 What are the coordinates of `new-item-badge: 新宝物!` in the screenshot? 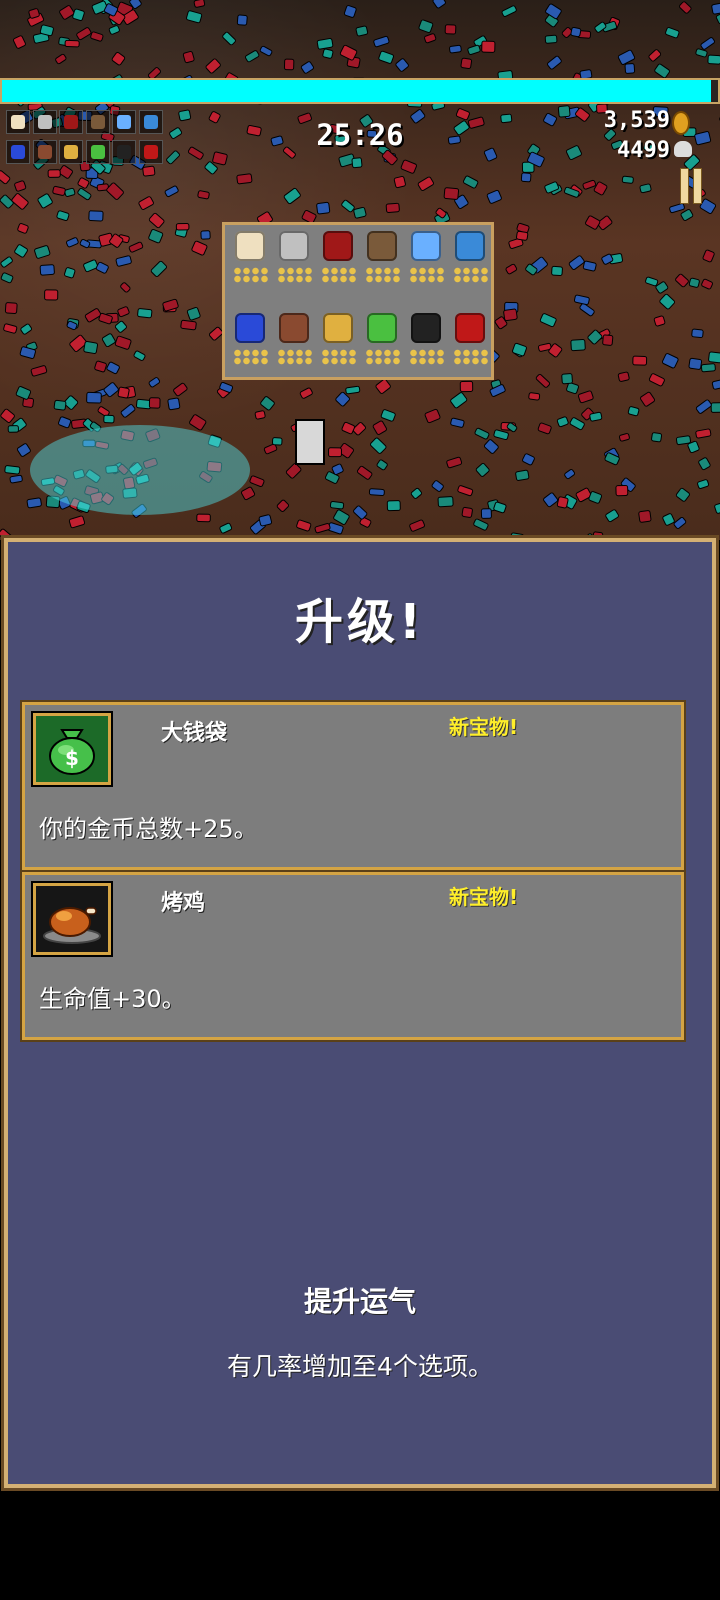 It's located at (484, 897).